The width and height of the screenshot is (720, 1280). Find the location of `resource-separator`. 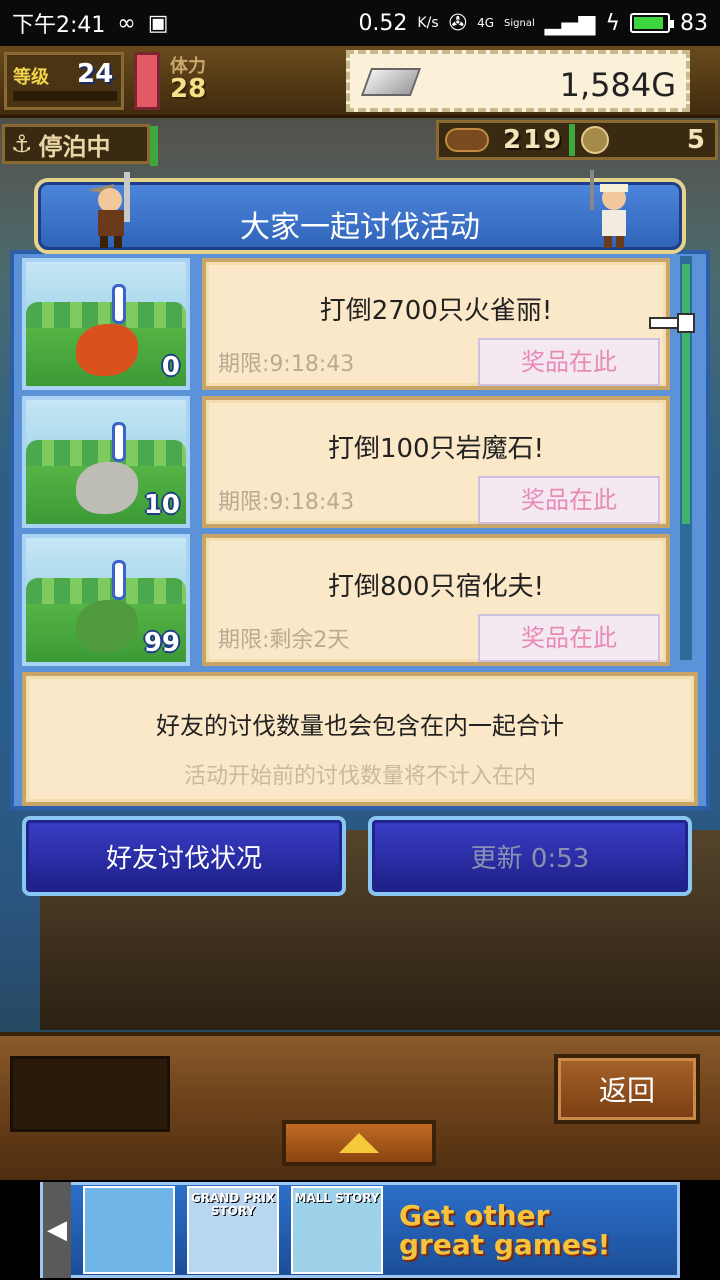

resource-separator is located at coordinates (572, 140).